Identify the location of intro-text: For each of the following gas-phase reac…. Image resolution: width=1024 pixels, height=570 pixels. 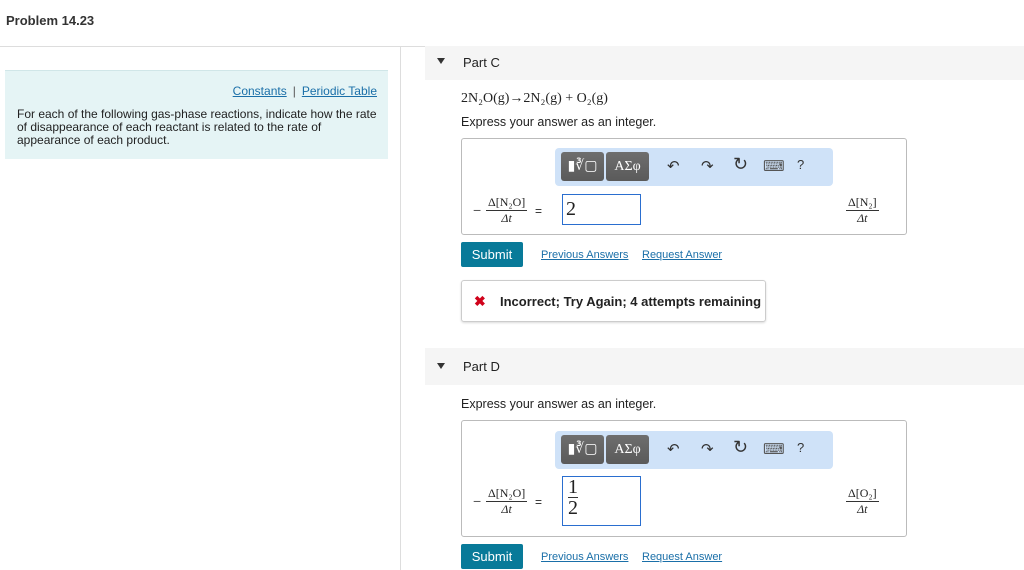
(197, 127).